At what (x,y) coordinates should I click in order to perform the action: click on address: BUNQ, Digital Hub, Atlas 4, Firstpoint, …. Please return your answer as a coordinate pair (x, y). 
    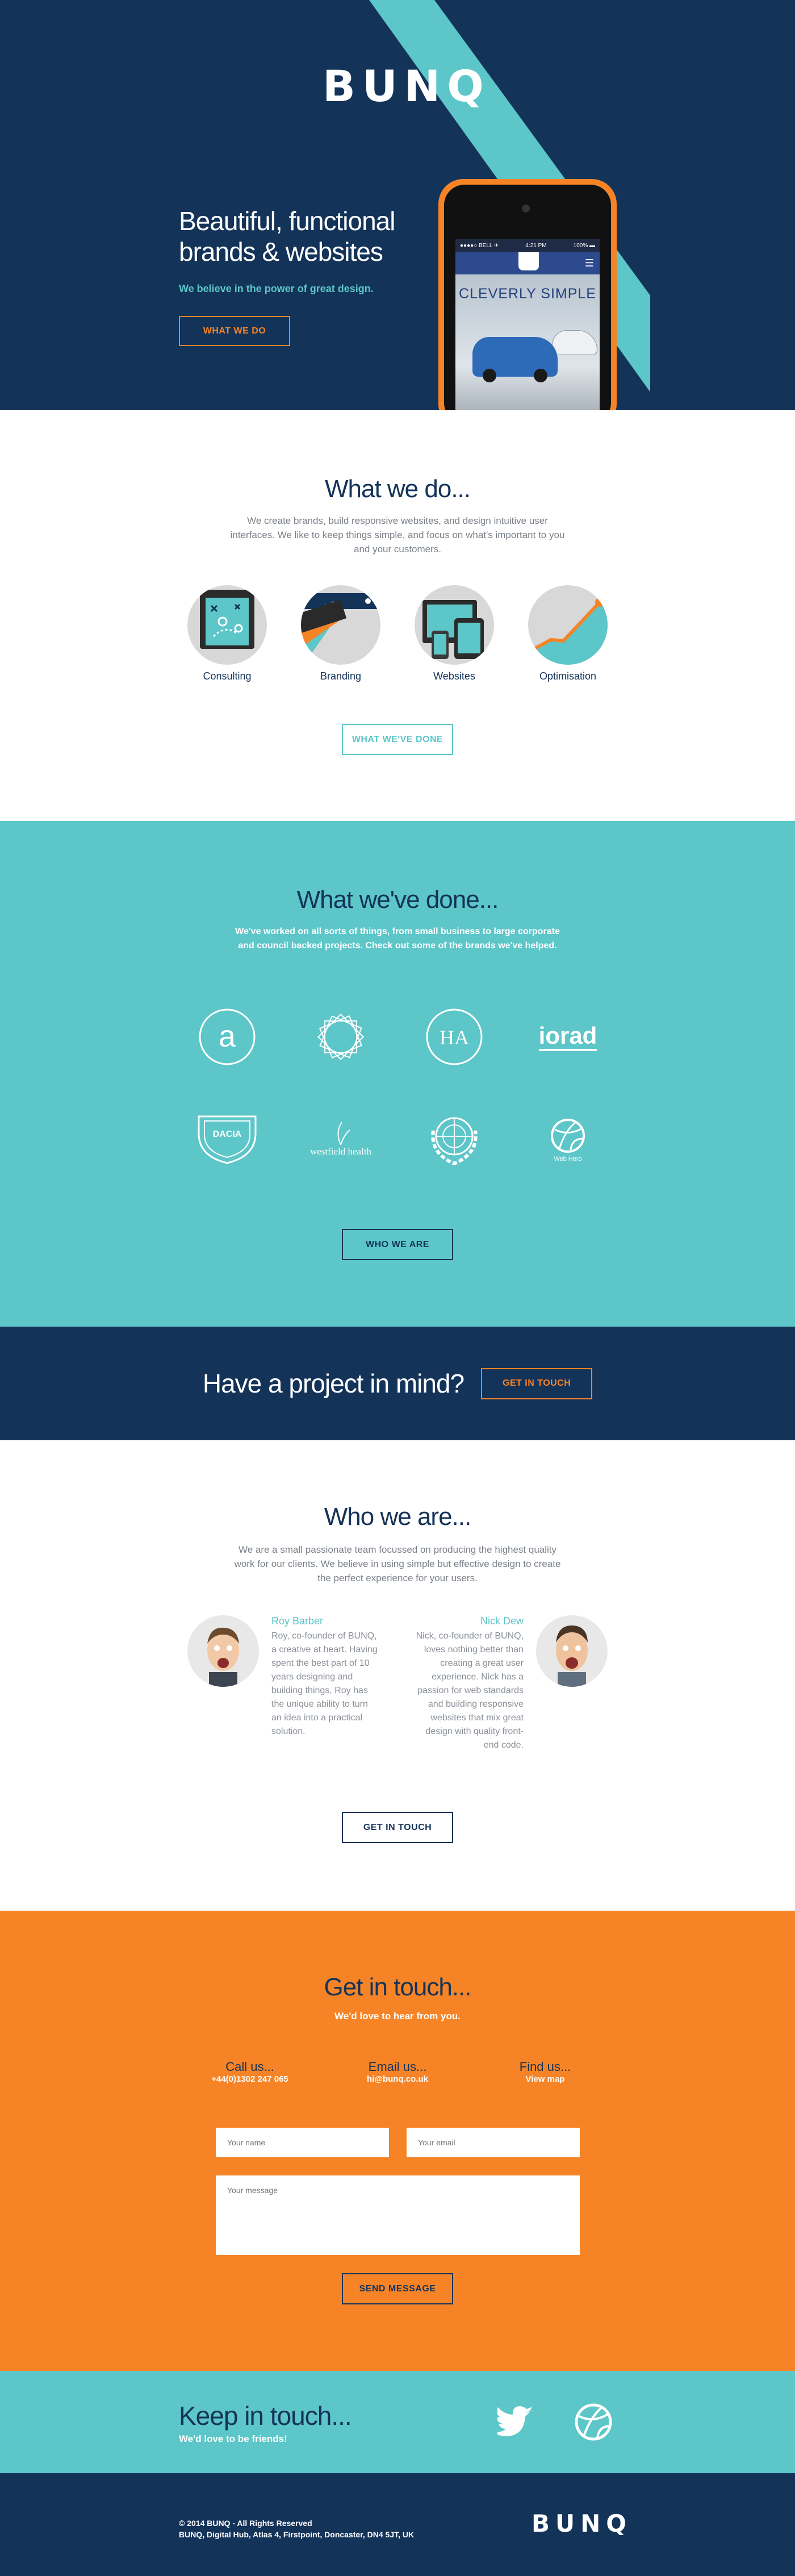
    Looking at the image, I should click on (297, 2535).